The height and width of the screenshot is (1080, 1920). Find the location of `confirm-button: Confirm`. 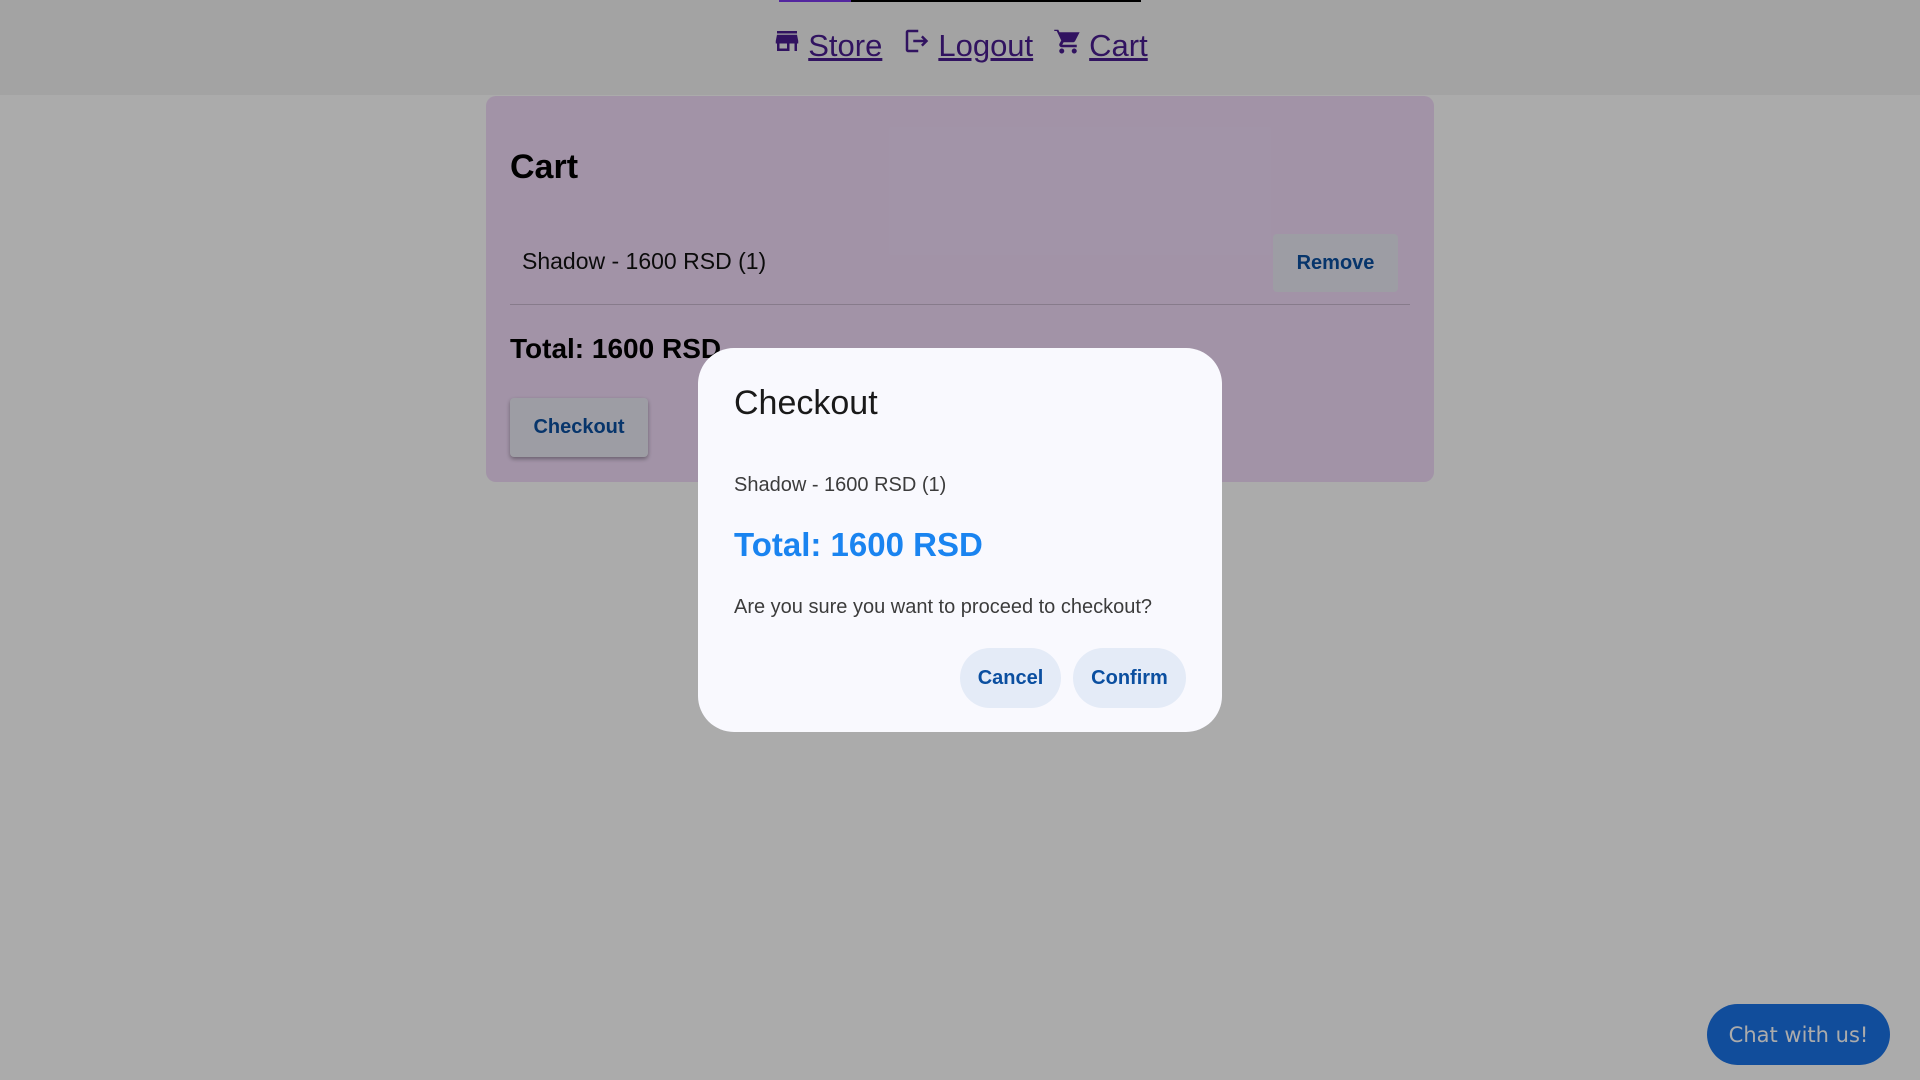

confirm-button: Confirm is located at coordinates (1129, 678).